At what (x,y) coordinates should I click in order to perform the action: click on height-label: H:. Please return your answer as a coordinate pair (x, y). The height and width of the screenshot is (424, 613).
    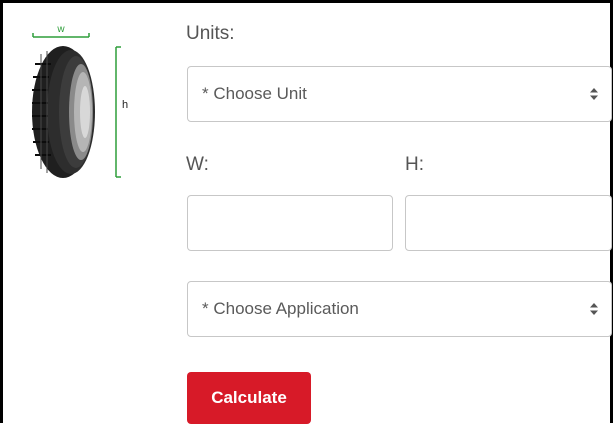
    Looking at the image, I should click on (414, 164).